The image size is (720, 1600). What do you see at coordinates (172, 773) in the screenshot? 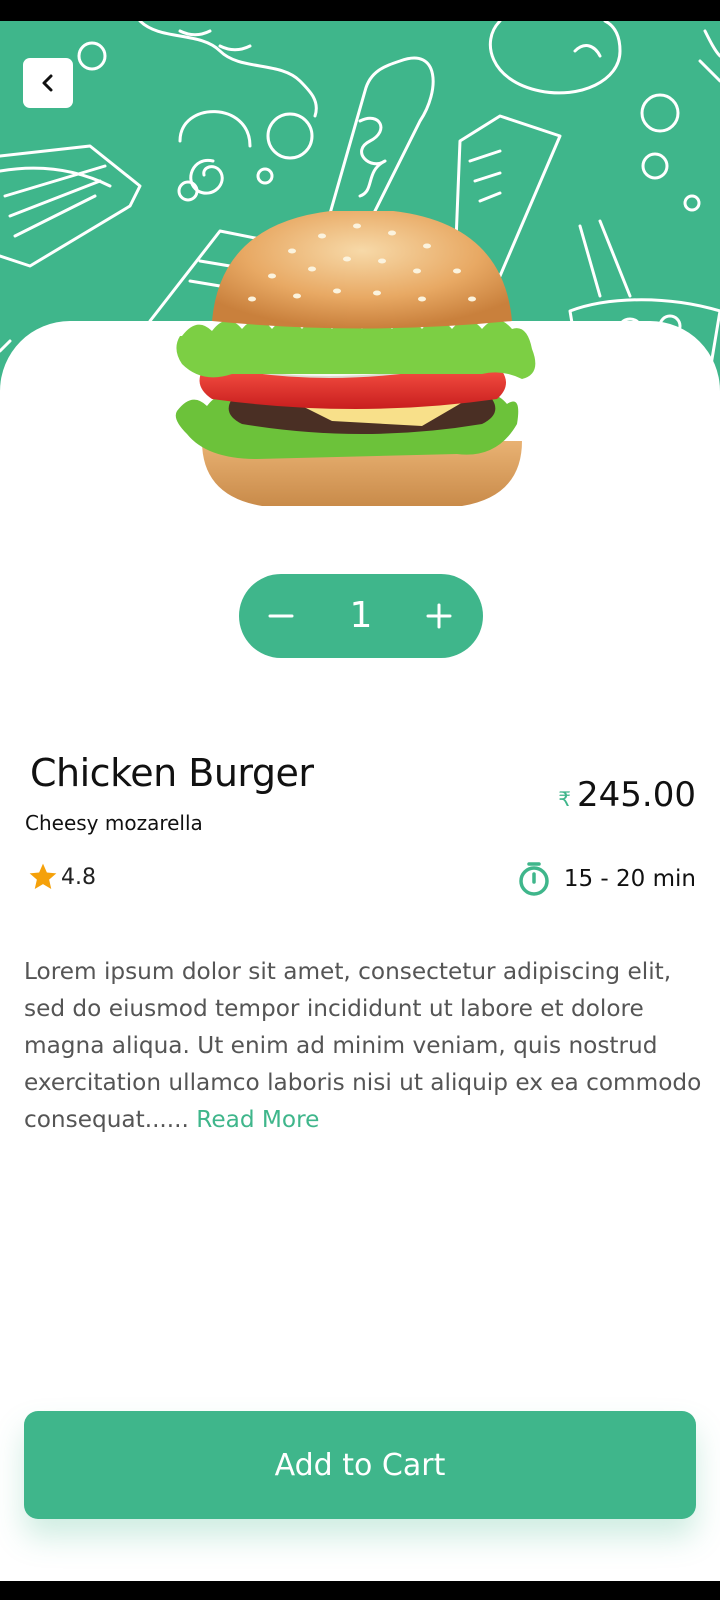
I see `product-title: Chicken Burger` at bounding box center [172, 773].